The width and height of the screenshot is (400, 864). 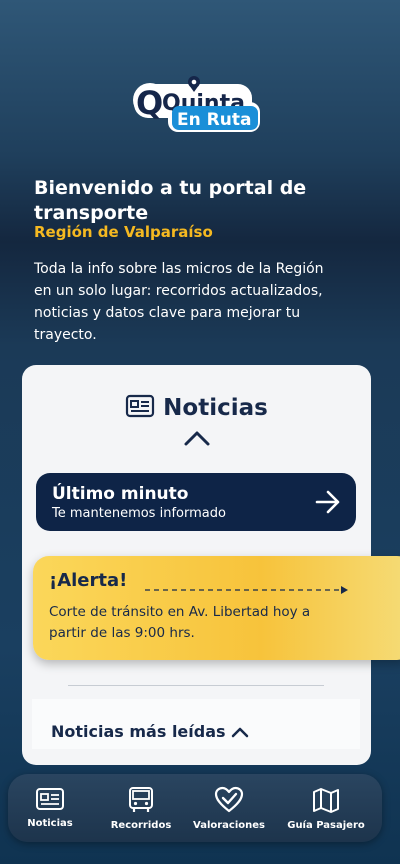 I want to click on region-label: Región de Valparaíso, so click(x=123, y=232).